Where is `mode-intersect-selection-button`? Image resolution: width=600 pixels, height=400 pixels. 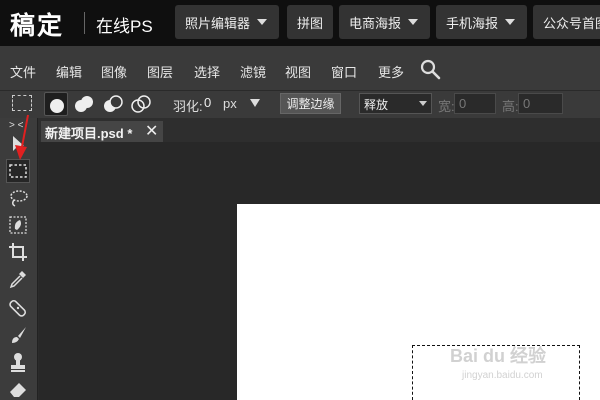
mode-intersect-selection-button is located at coordinates (141, 104).